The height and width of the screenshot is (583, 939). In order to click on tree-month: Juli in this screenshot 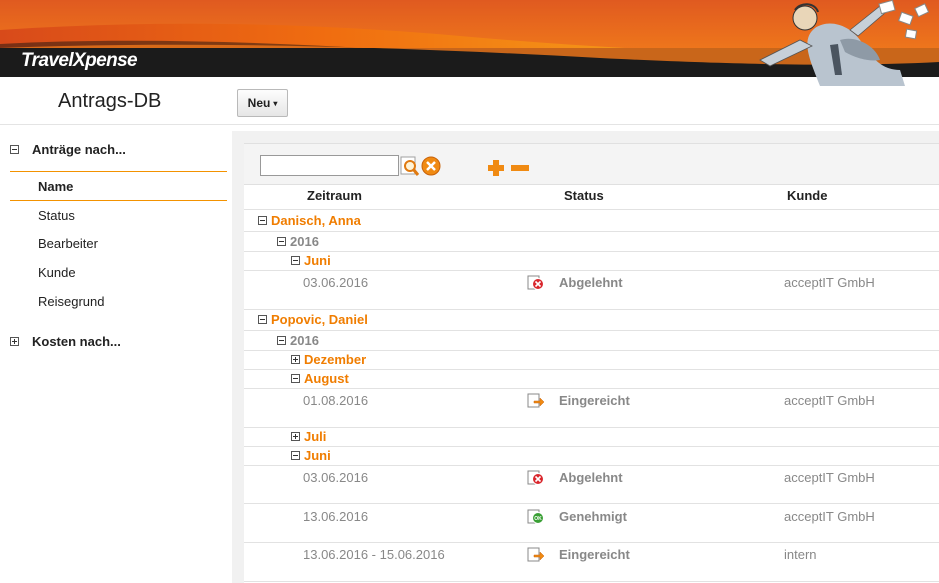, I will do `click(308, 436)`.